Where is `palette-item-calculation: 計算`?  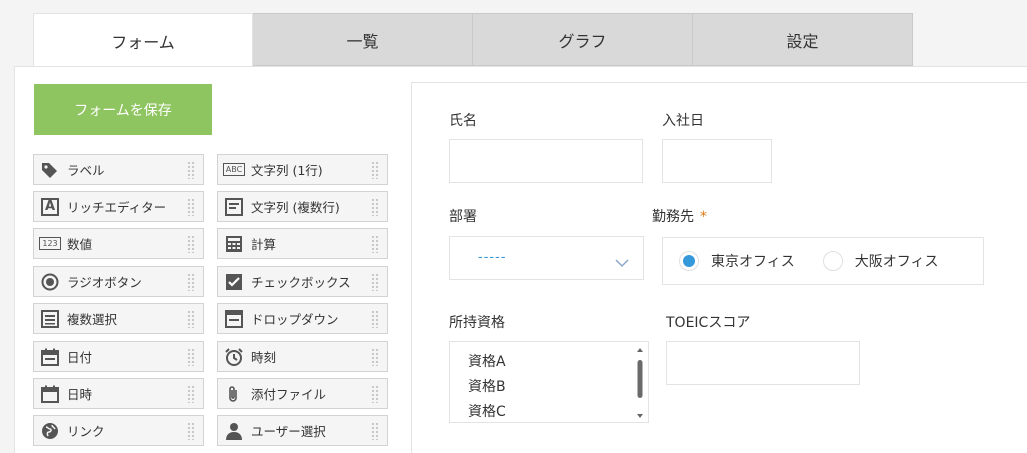 palette-item-calculation: 計算 is located at coordinates (302, 243).